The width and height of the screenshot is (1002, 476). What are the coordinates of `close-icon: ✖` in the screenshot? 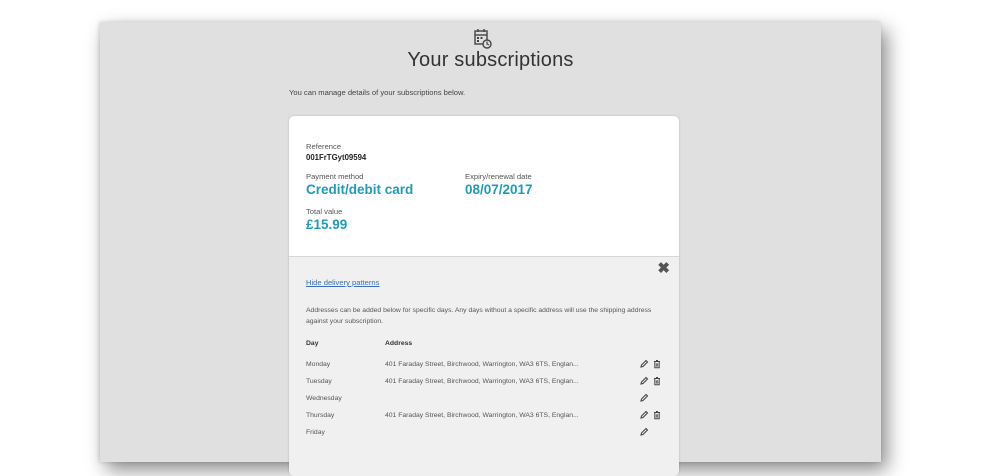 It's located at (663, 268).